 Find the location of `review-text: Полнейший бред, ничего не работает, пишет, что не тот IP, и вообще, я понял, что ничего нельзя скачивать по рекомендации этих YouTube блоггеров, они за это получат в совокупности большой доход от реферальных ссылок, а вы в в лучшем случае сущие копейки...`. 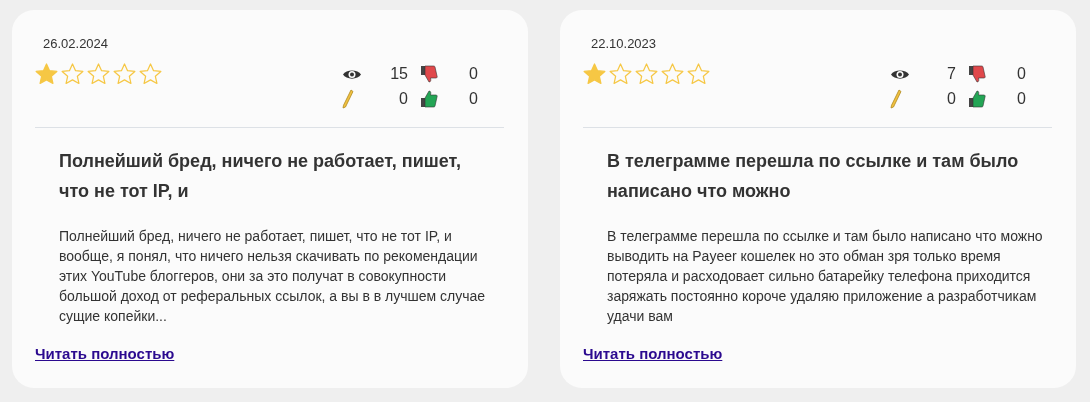

review-text: Полнейший бред, ничего не работает, пишет, что не тот IP, и вообще, я понял, что ничего нельзя скачивать по рекомендации этих YouTube блоггеров, они за это получат в совокупности большой доход от реферальных ссылок, а вы в в лучшем случае сущие копейки... is located at coordinates (273, 276).